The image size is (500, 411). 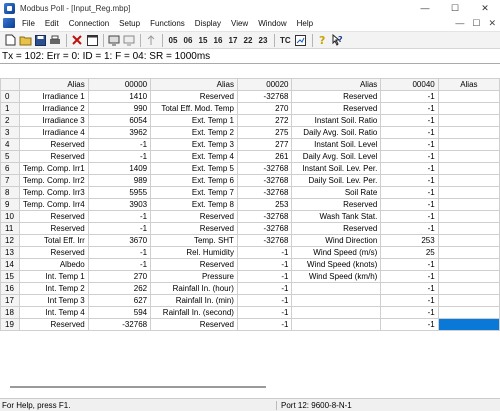 What do you see at coordinates (248, 40) in the screenshot?
I see `func-22-button: 22` at bounding box center [248, 40].